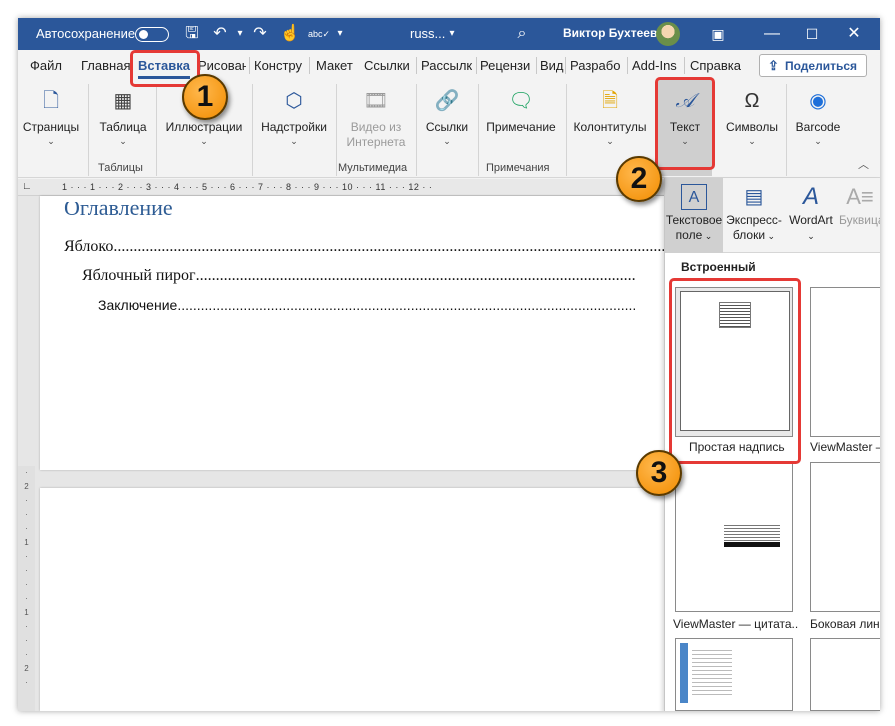  What do you see at coordinates (845, 624) in the screenshot?
I see `gallery-caption: Боковая лини` at bounding box center [845, 624].